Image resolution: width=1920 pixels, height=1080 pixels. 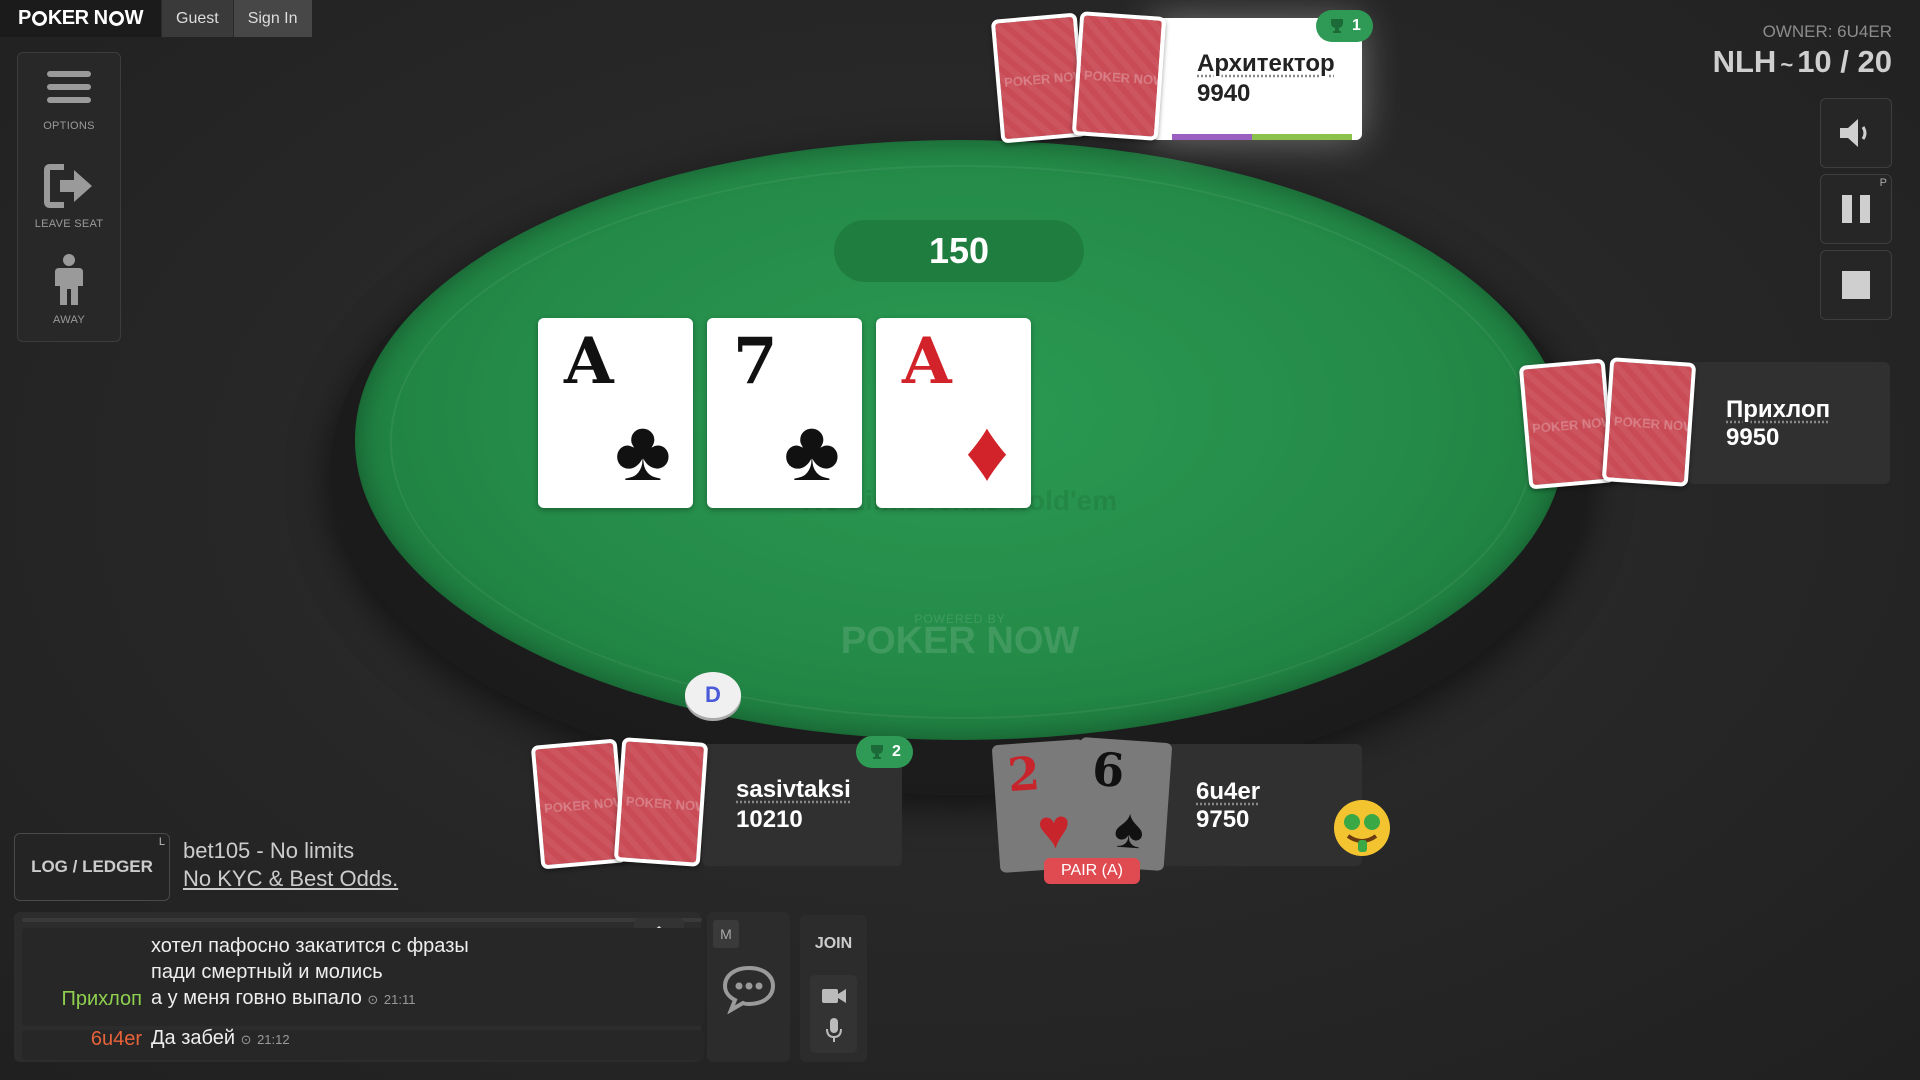 I want to click on stop-button, so click(x=1856, y=285).